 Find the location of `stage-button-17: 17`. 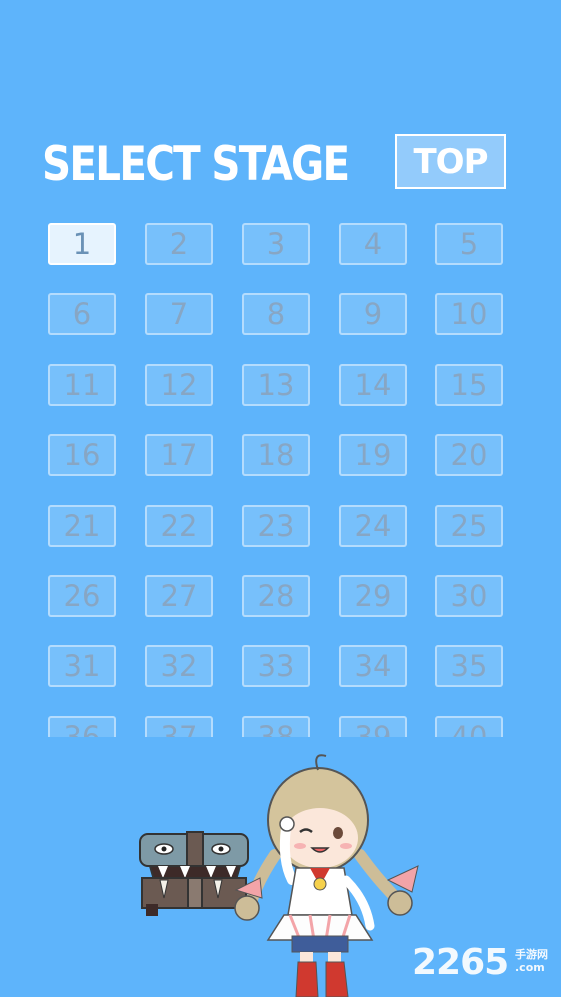

stage-button-17: 17 is located at coordinates (179, 455).